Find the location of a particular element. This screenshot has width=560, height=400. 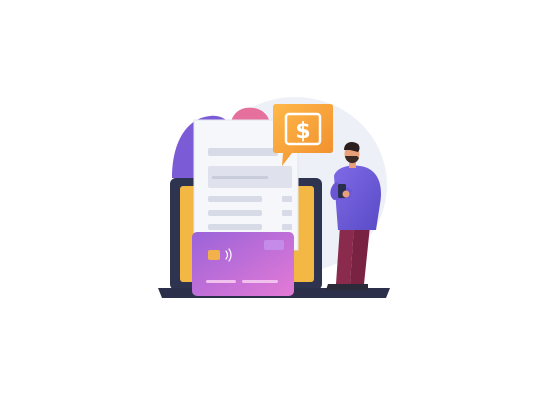

credit-card-chip-icon is located at coordinates (214, 255).